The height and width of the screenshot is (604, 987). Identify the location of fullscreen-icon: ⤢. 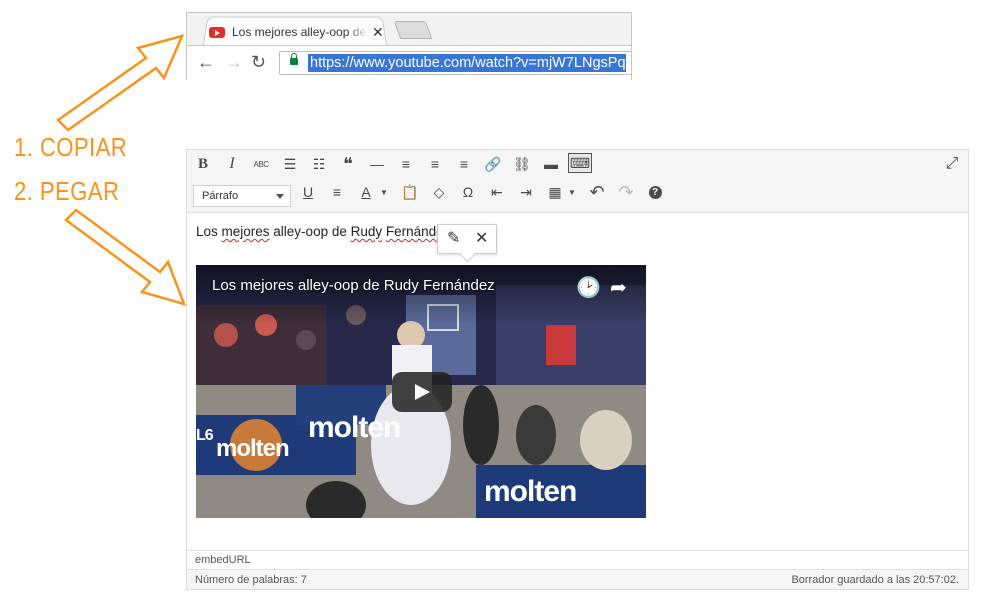
(952, 164).